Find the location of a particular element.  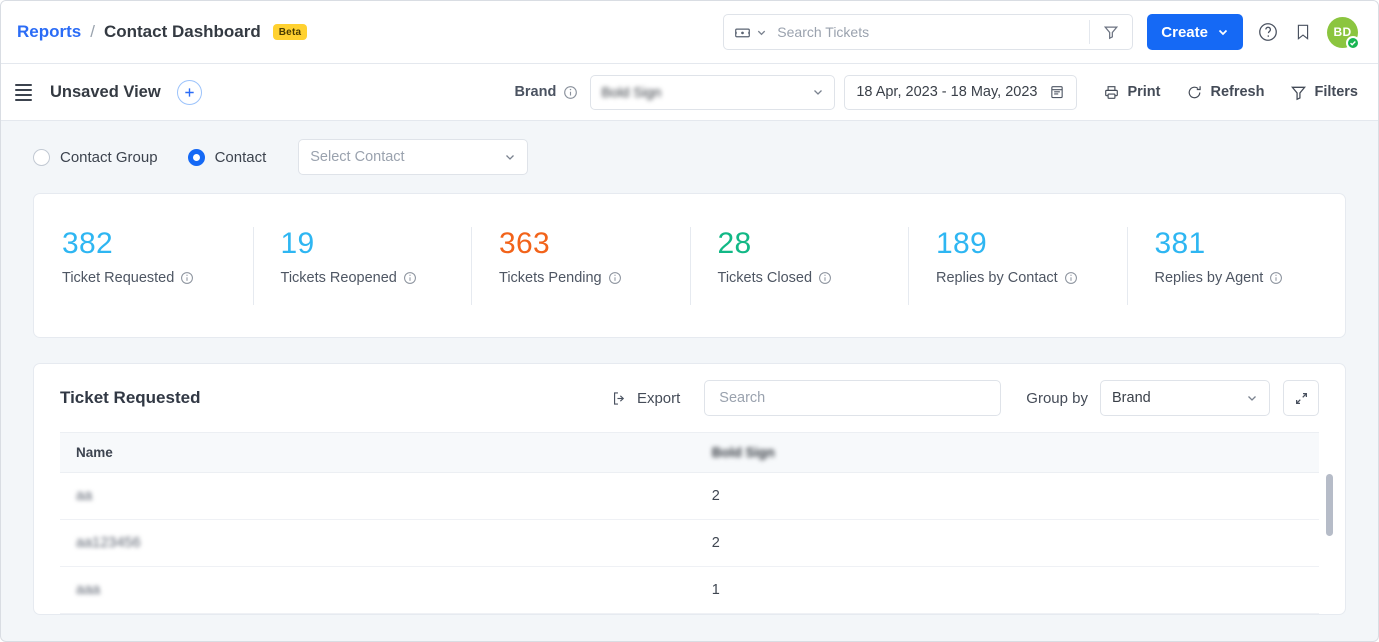

radio-contact: Contact is located at coordinates (227, 157).